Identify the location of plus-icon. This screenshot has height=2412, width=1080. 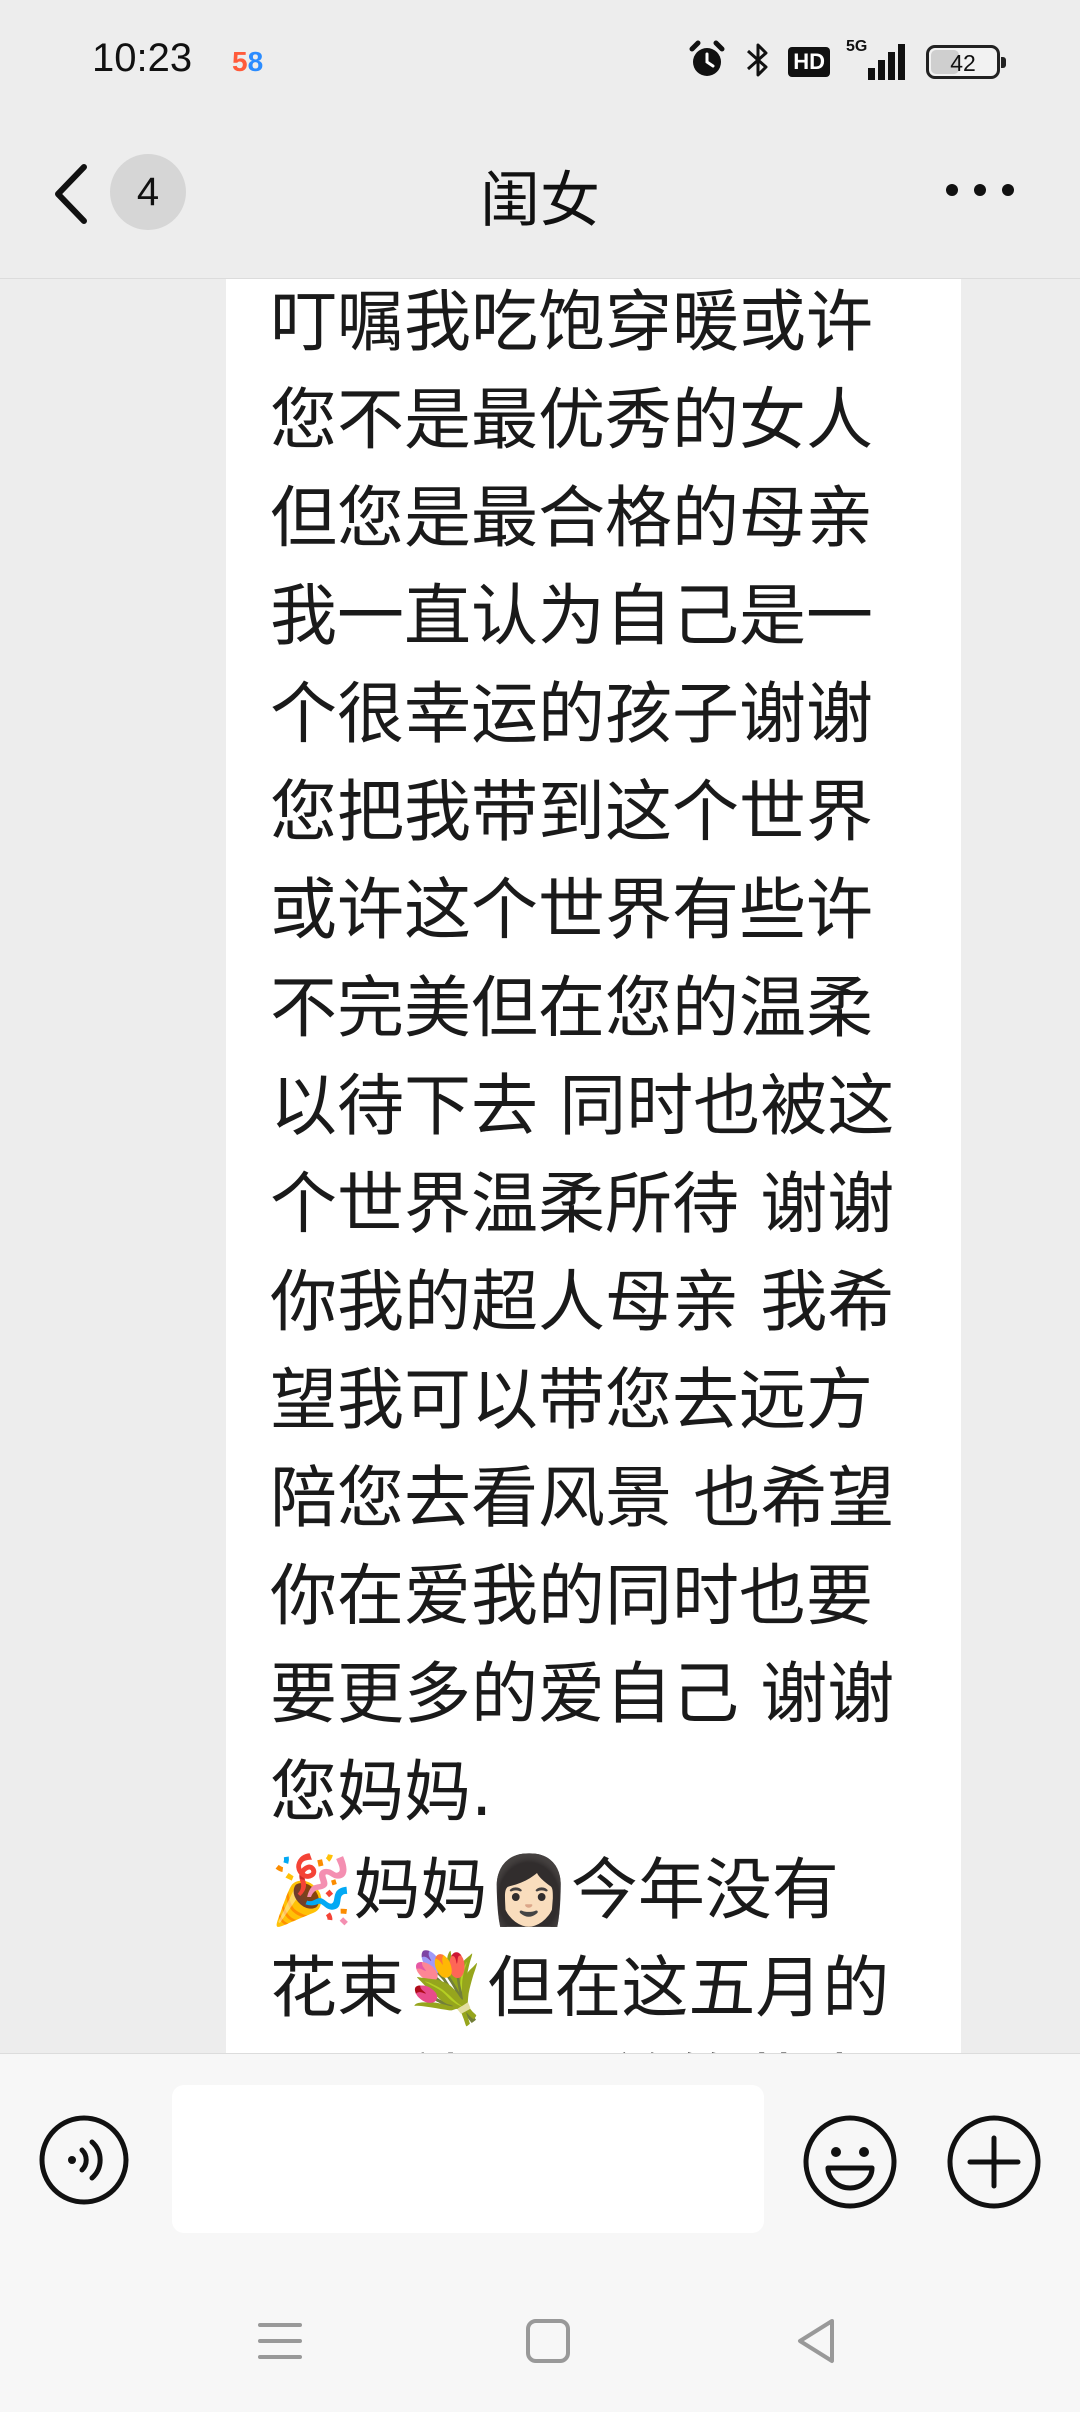
(994, 2162).